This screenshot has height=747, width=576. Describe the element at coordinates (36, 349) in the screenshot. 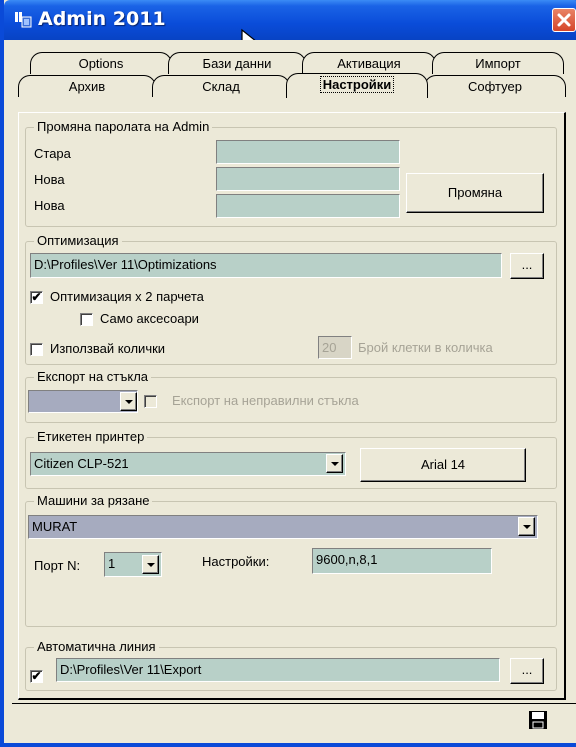

I see `use-carts-checkbox` at that location.